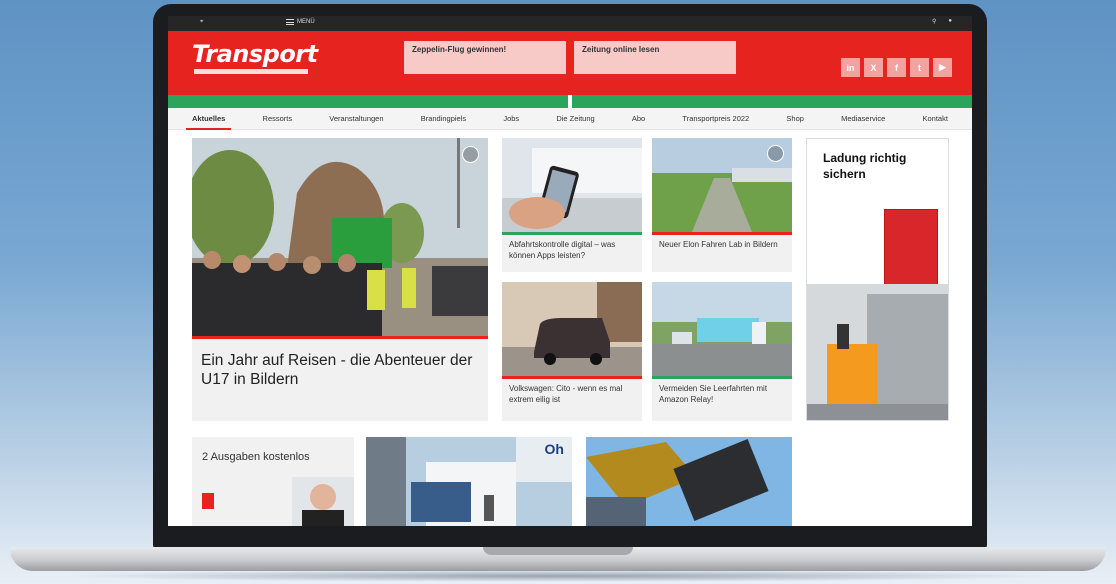 This screenshot has width=1116, height=584. What do you see at coordinates (340, 237) in the screenshot?
I see `hero-image` at bounding box center [340, 237].